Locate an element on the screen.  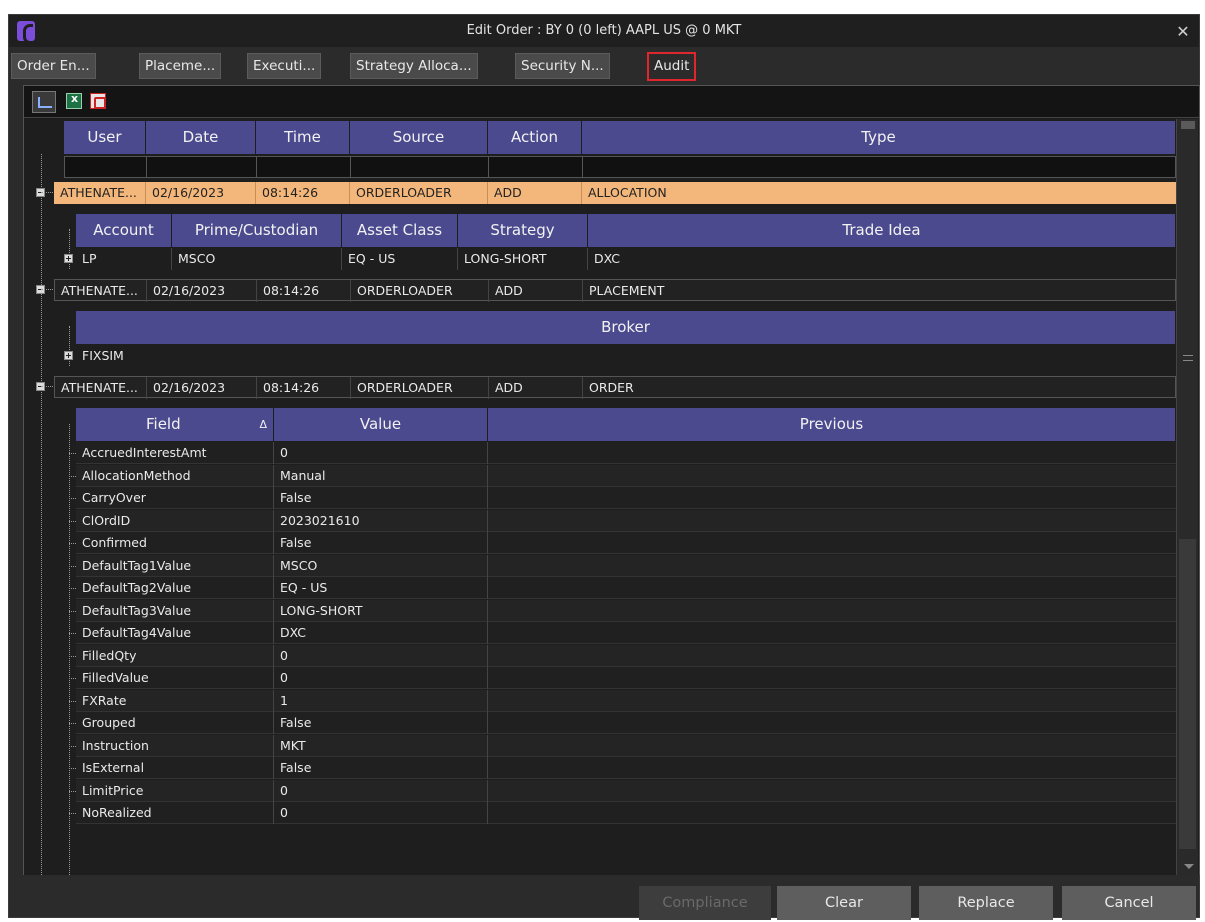
table-row: FIXSIM is located at coordinates (626, 356).